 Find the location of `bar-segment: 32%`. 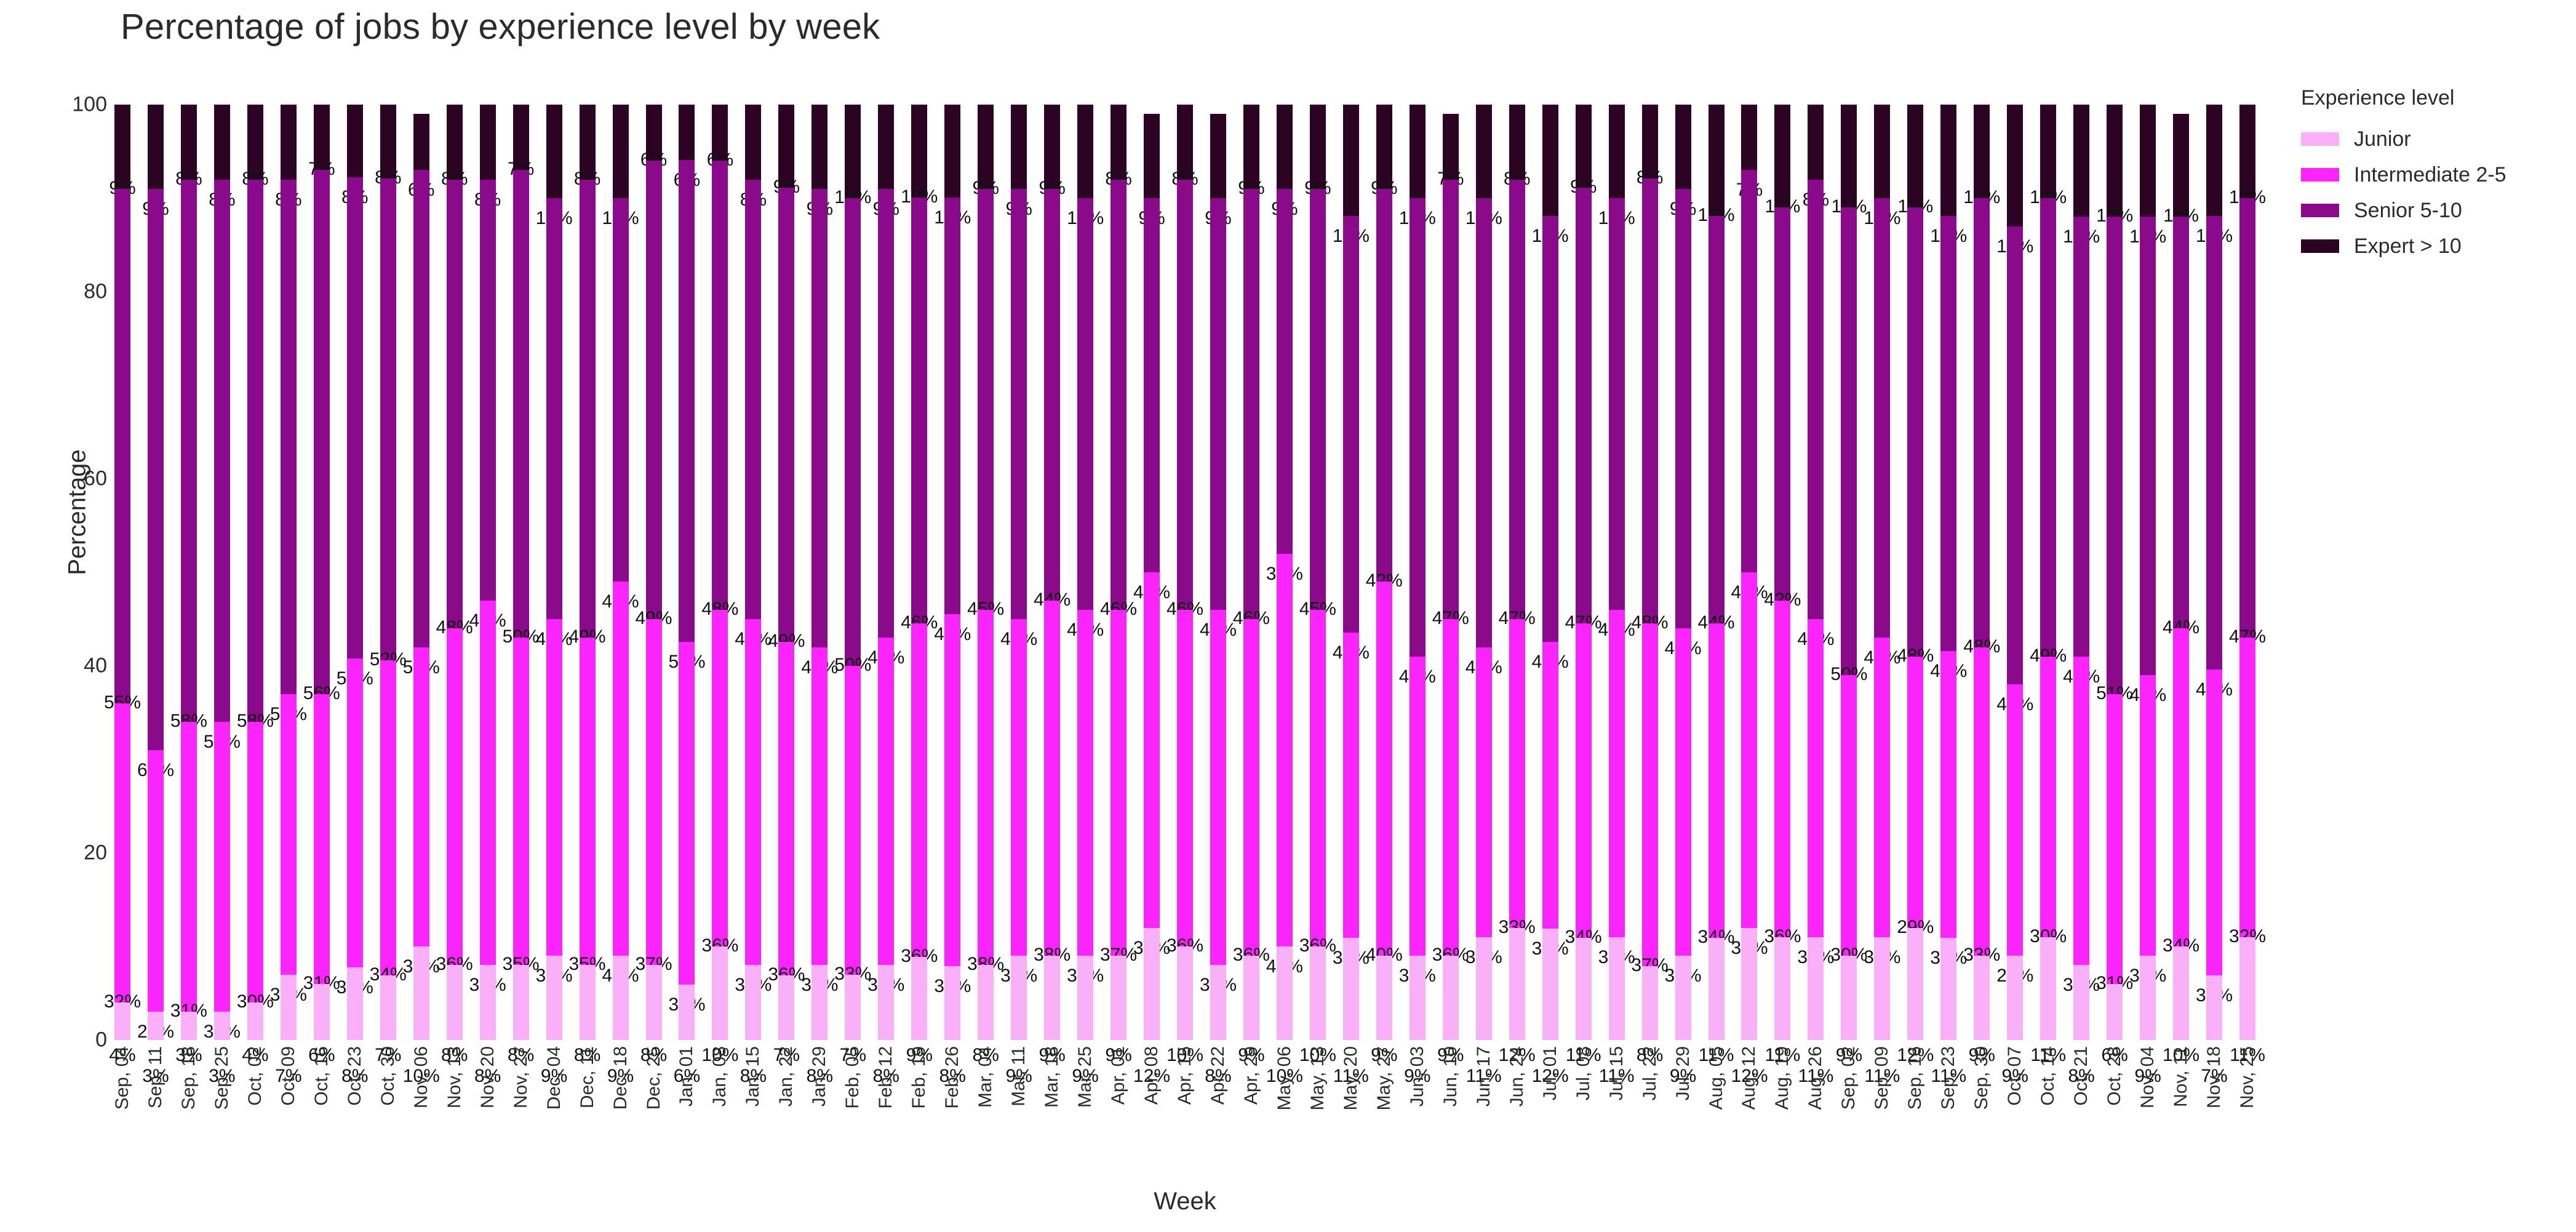

bar-segment: 32% is located at coordinates (1882, 802).